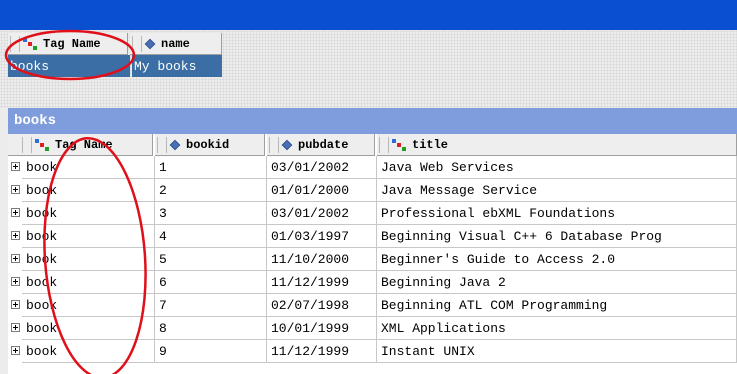 The height and width of the screenshot is (374, 737). I want to click on cell-pubdate: 02/07/1998, so click(322, 305).